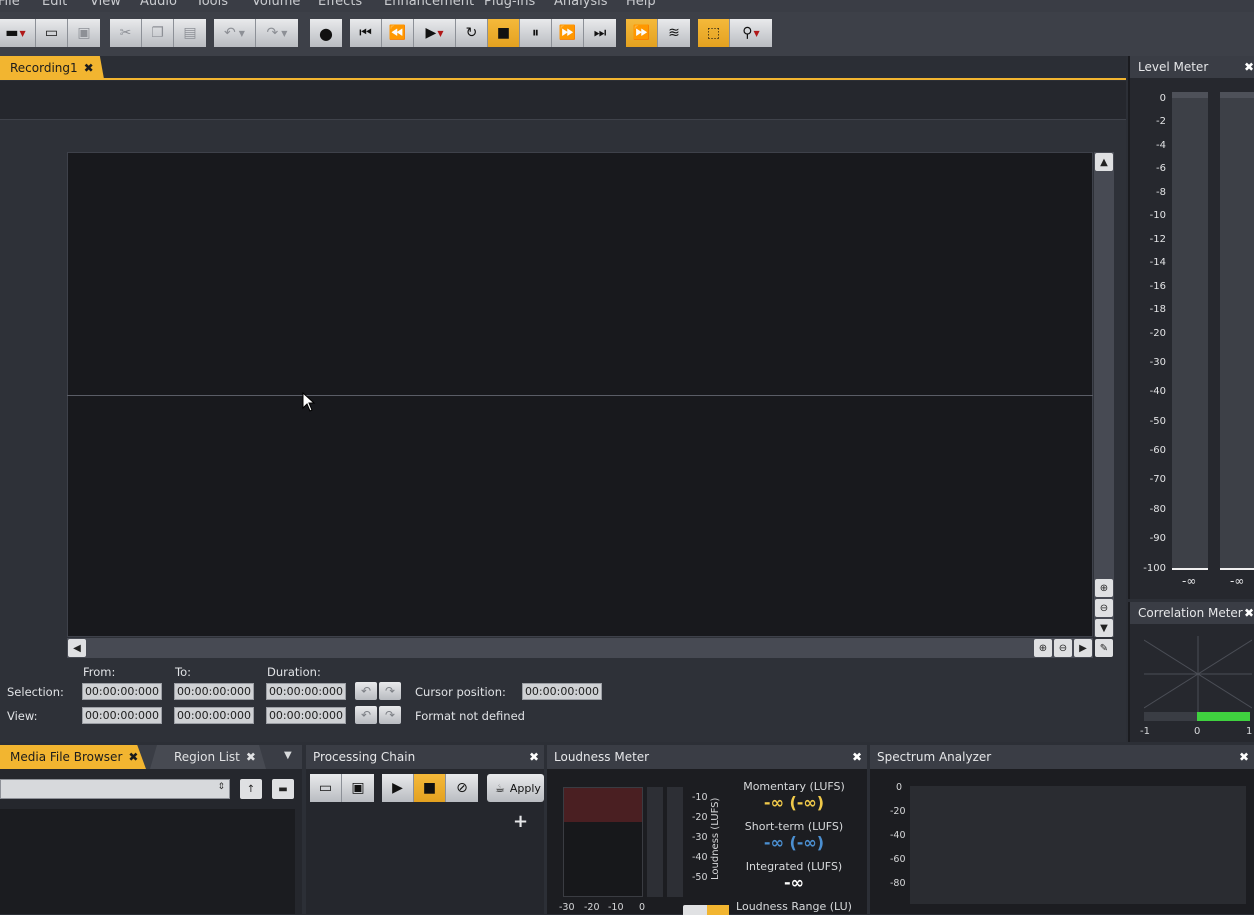 This screenshot has height=915, width=1254. Describe the element at coordinates (1157, 362) in the screenshot. I see `level-tick: -30` at that location.